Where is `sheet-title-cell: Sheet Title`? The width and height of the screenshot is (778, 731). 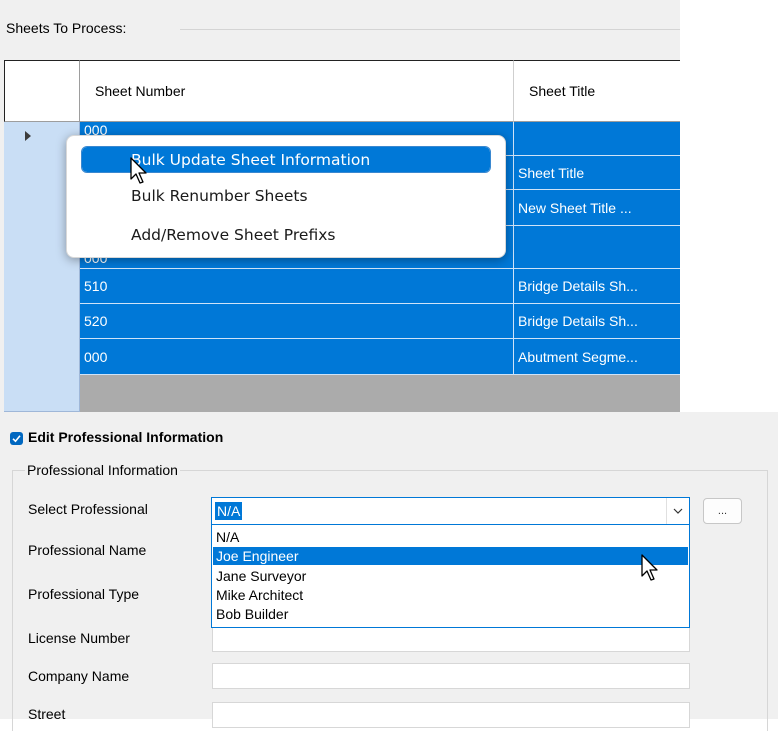 sheet-title-cell: Sheet Title is located at coordinates (597, 173).